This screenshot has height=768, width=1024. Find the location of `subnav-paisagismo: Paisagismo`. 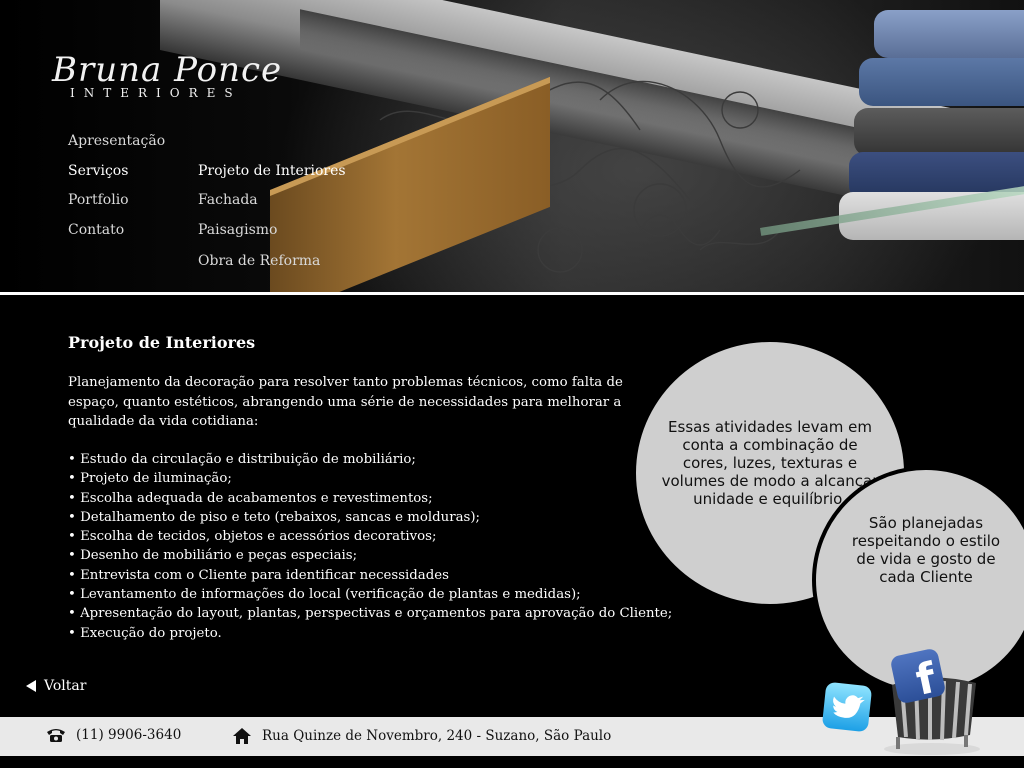

subnav-paisagismo: Paisagismo is located at coordinates (237, 230).